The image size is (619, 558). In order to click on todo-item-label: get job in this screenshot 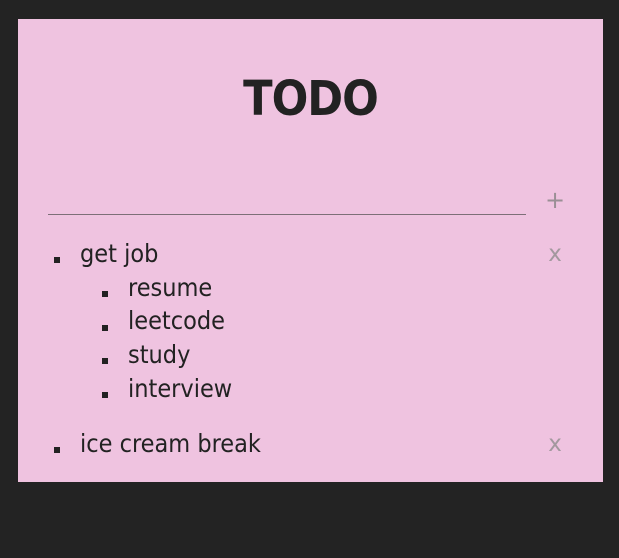, I will do `click(119, 254)`.